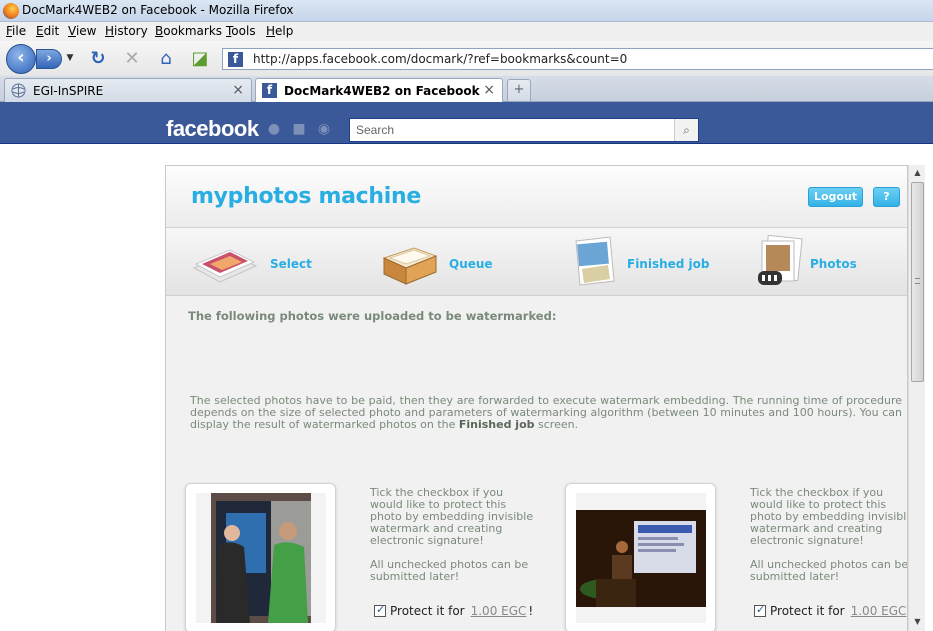  Describe the element at coordinates (299, 129) in the screenshot. I see `messages-icon: ■` at that location.